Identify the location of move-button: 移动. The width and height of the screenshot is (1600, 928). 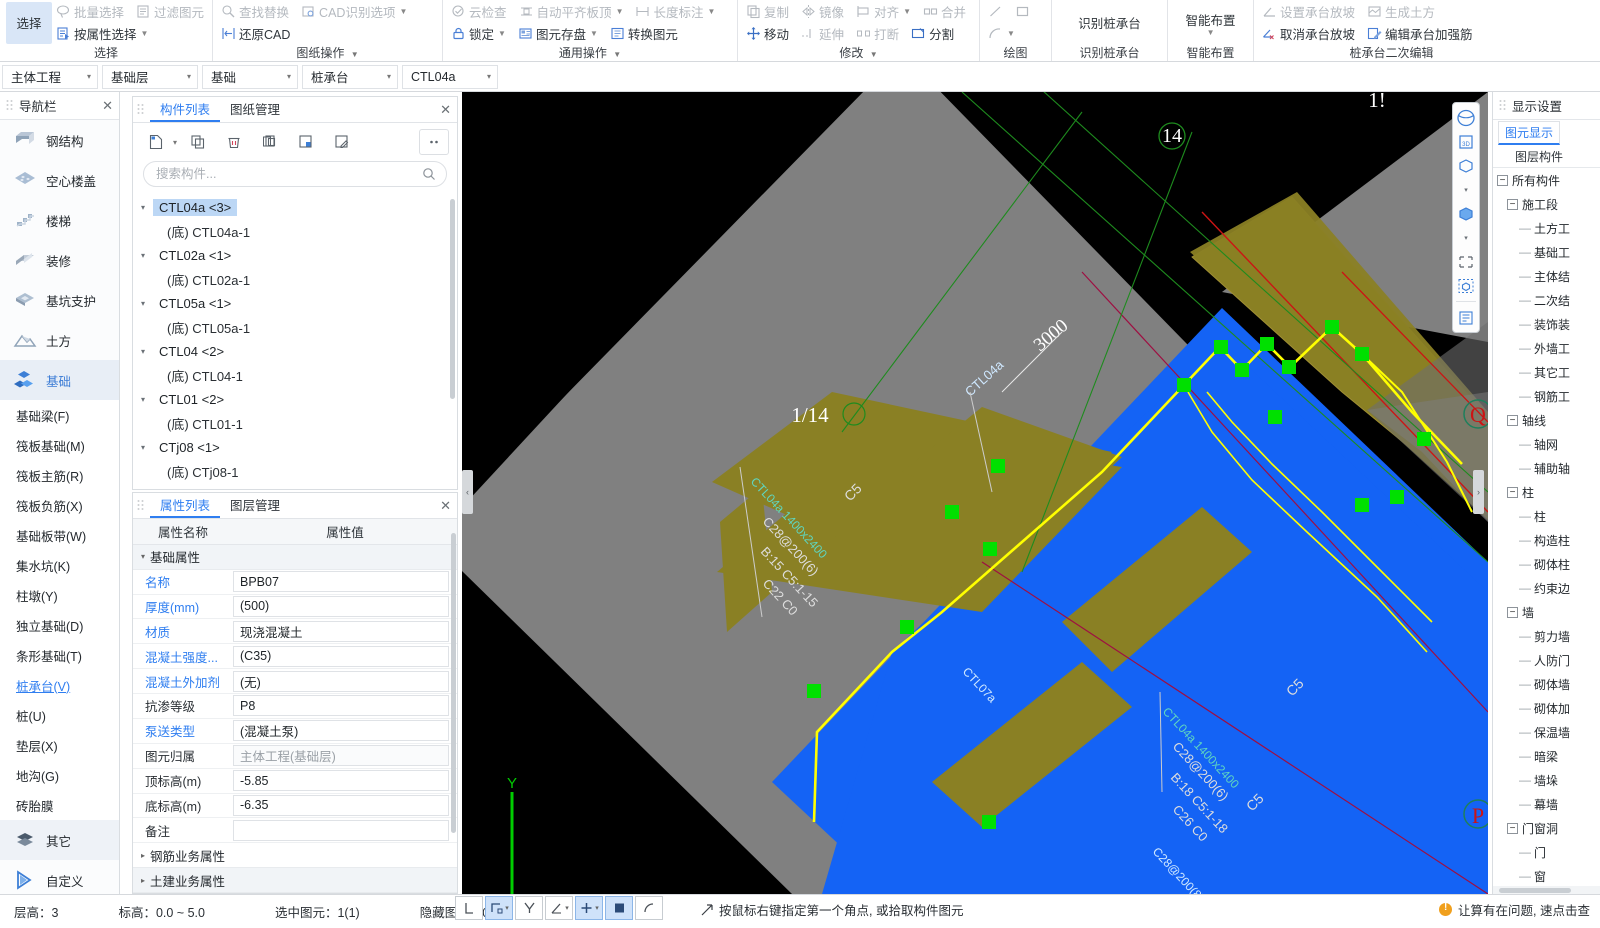
(767, 34).